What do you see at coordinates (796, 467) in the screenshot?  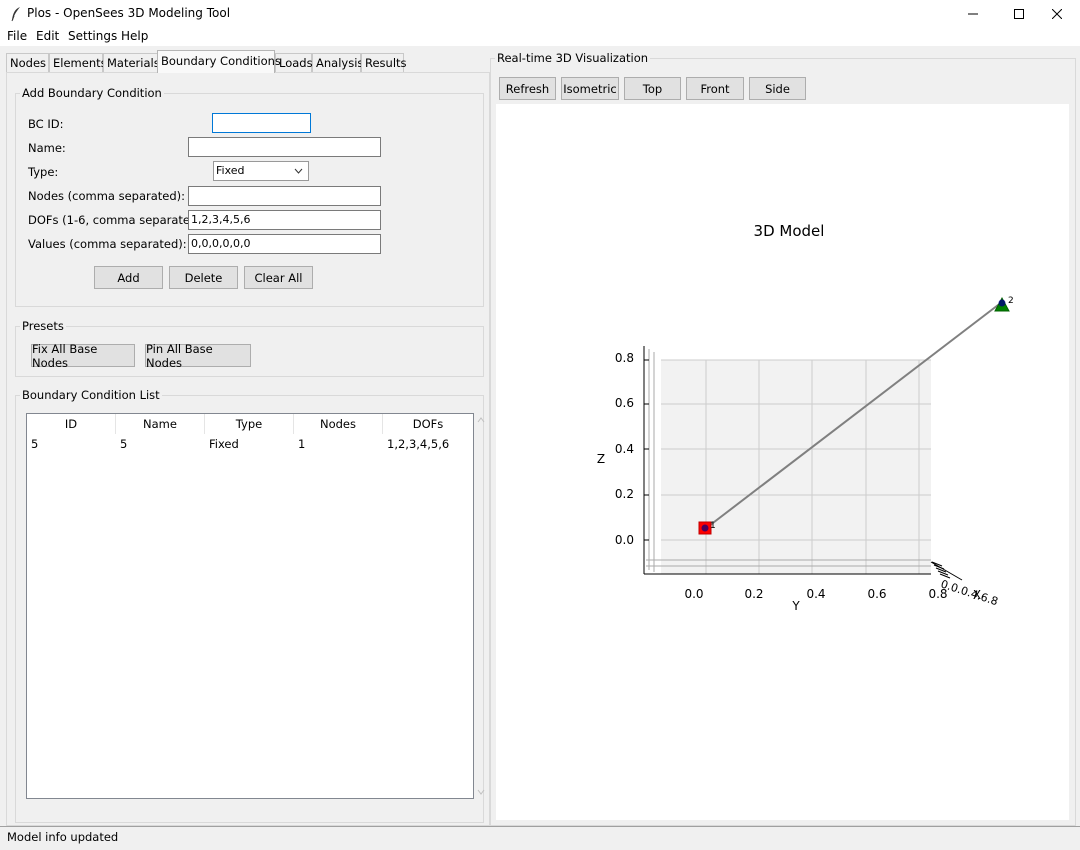 I see `back-pane` at bounding box center [796, 467].